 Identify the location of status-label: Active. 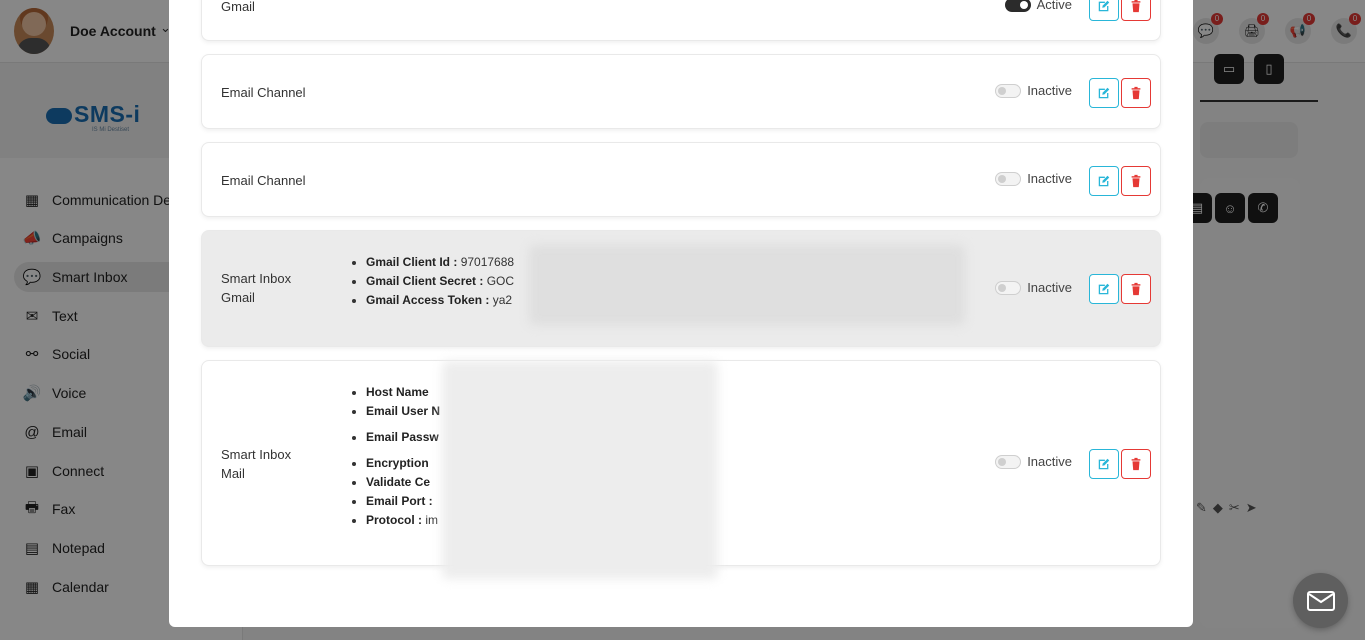
(1054, 6).